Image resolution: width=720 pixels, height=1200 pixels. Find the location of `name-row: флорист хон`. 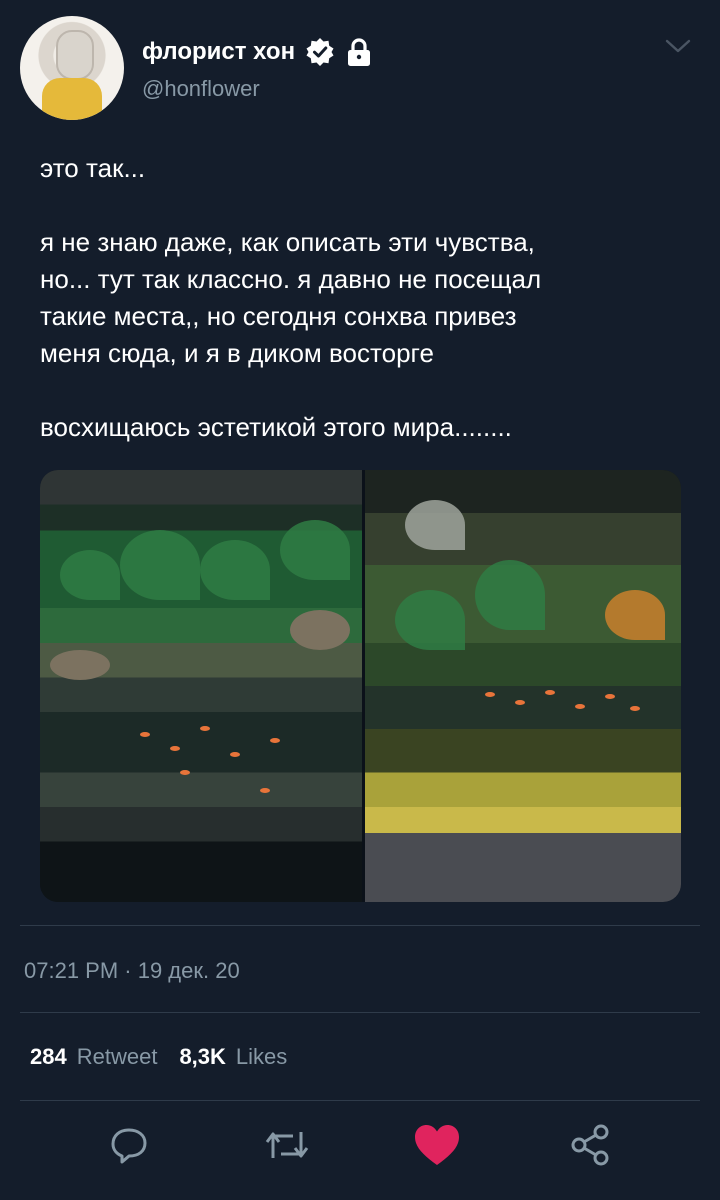

name-row: флорист хон is located at coordinates (257, 52).